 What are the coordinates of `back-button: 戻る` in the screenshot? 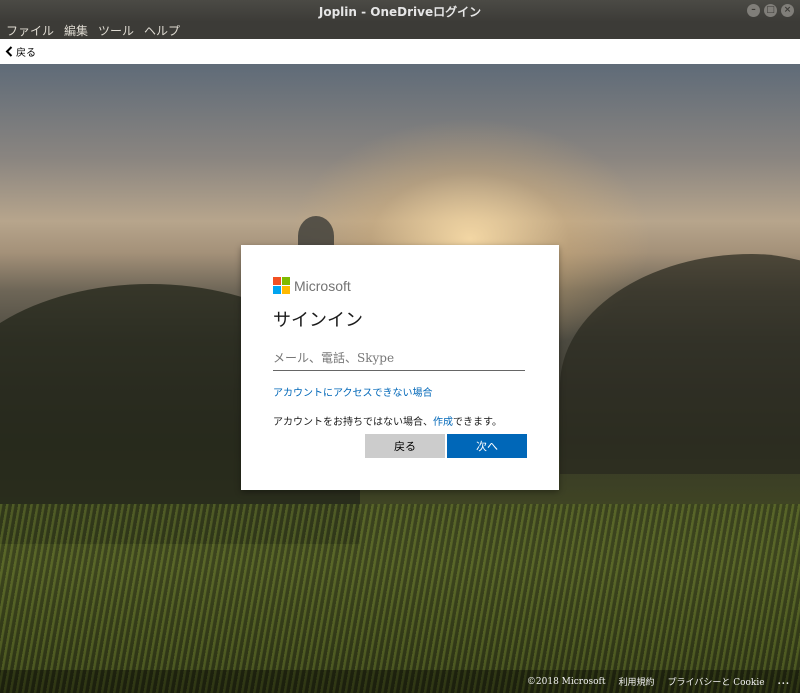 It's located at (405, 446).